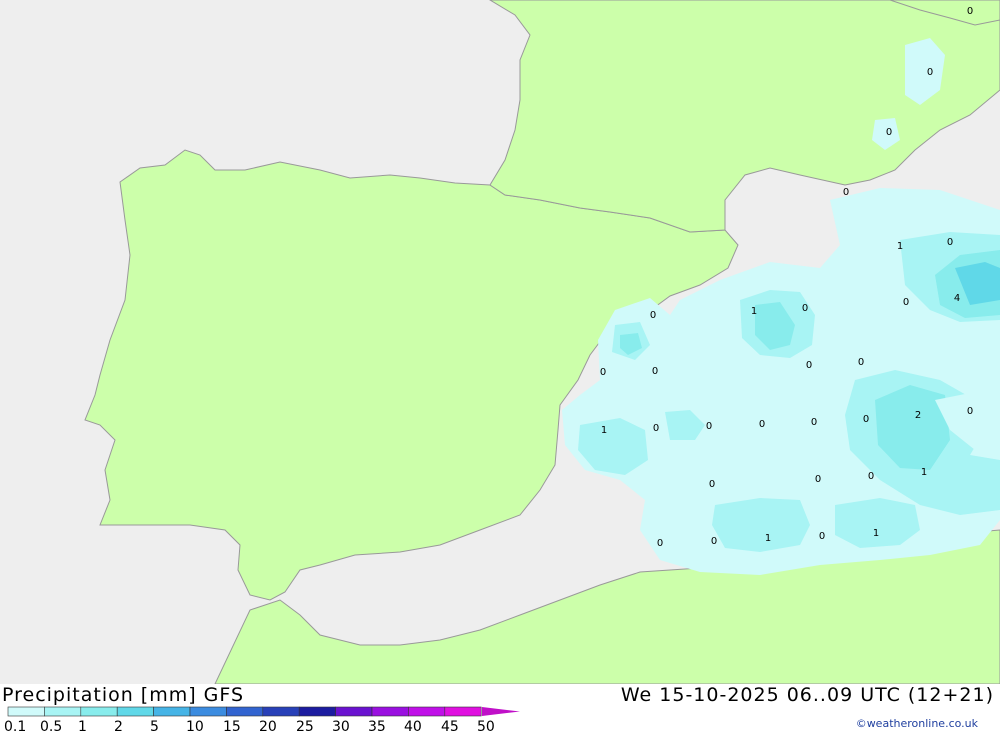  I want to click on map-title: Precipitation [mm] GFS, so click(123, 695).